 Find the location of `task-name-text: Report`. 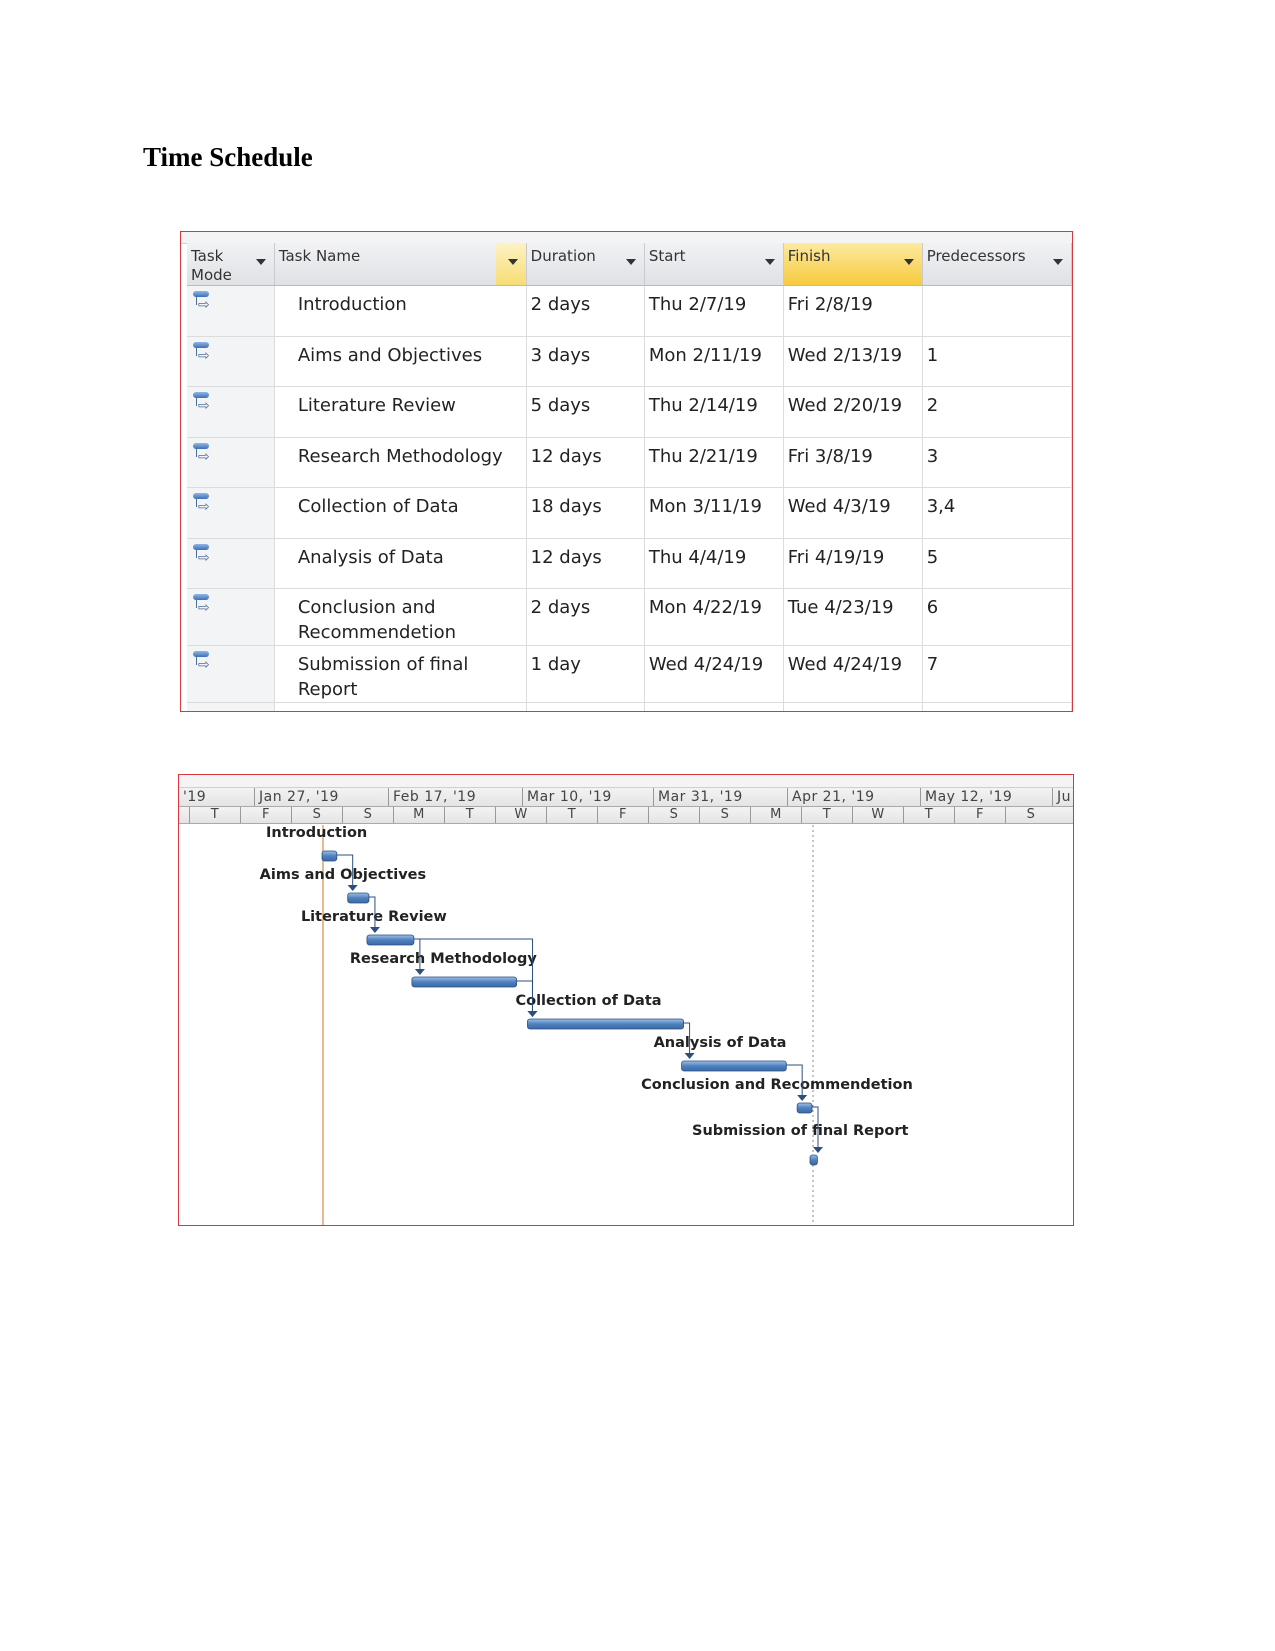

task-name-text: Report is located at coordinates (327, 689).